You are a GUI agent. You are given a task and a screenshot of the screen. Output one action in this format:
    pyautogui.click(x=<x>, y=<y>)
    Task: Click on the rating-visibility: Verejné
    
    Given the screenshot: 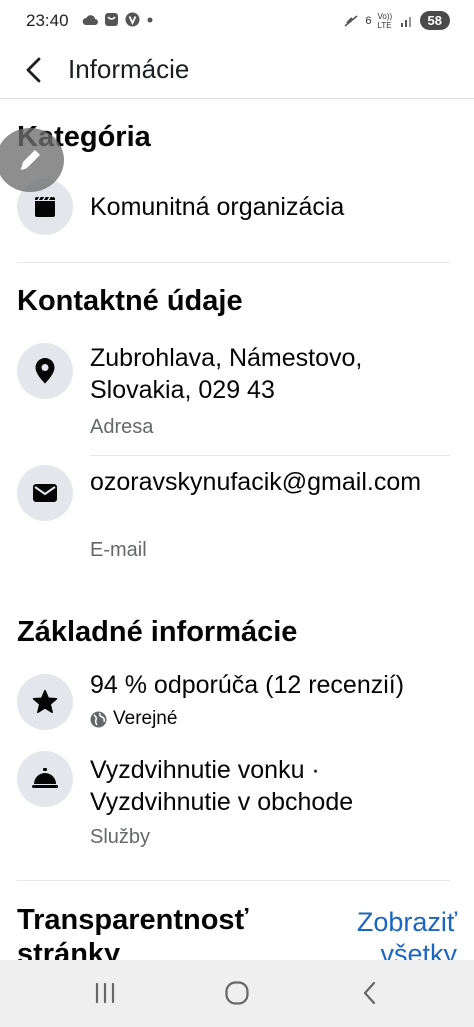 What is the action you would take?
    pyautogui.click(x=133, y=719)
    